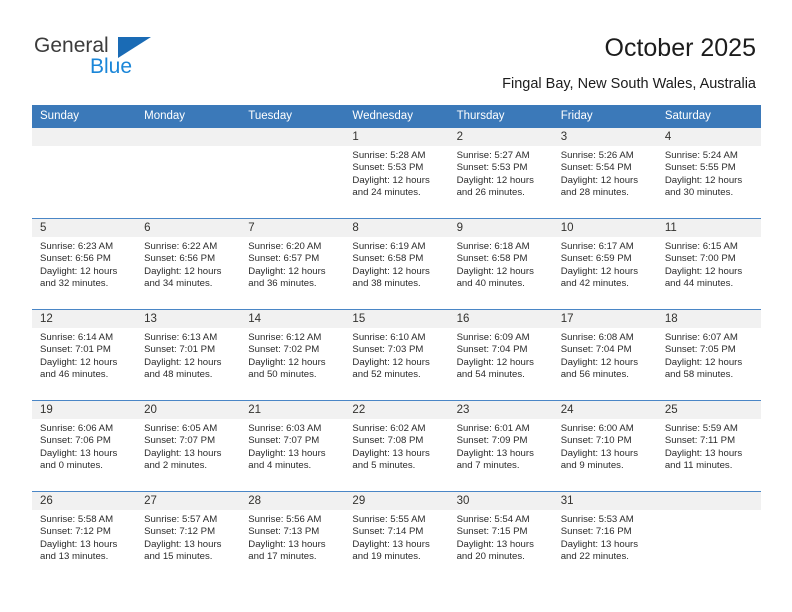 This screenshot has height=612, width=792. I want to click on day-sunrise-text: Sunrise: 6:01 AM, so click(493, 428).